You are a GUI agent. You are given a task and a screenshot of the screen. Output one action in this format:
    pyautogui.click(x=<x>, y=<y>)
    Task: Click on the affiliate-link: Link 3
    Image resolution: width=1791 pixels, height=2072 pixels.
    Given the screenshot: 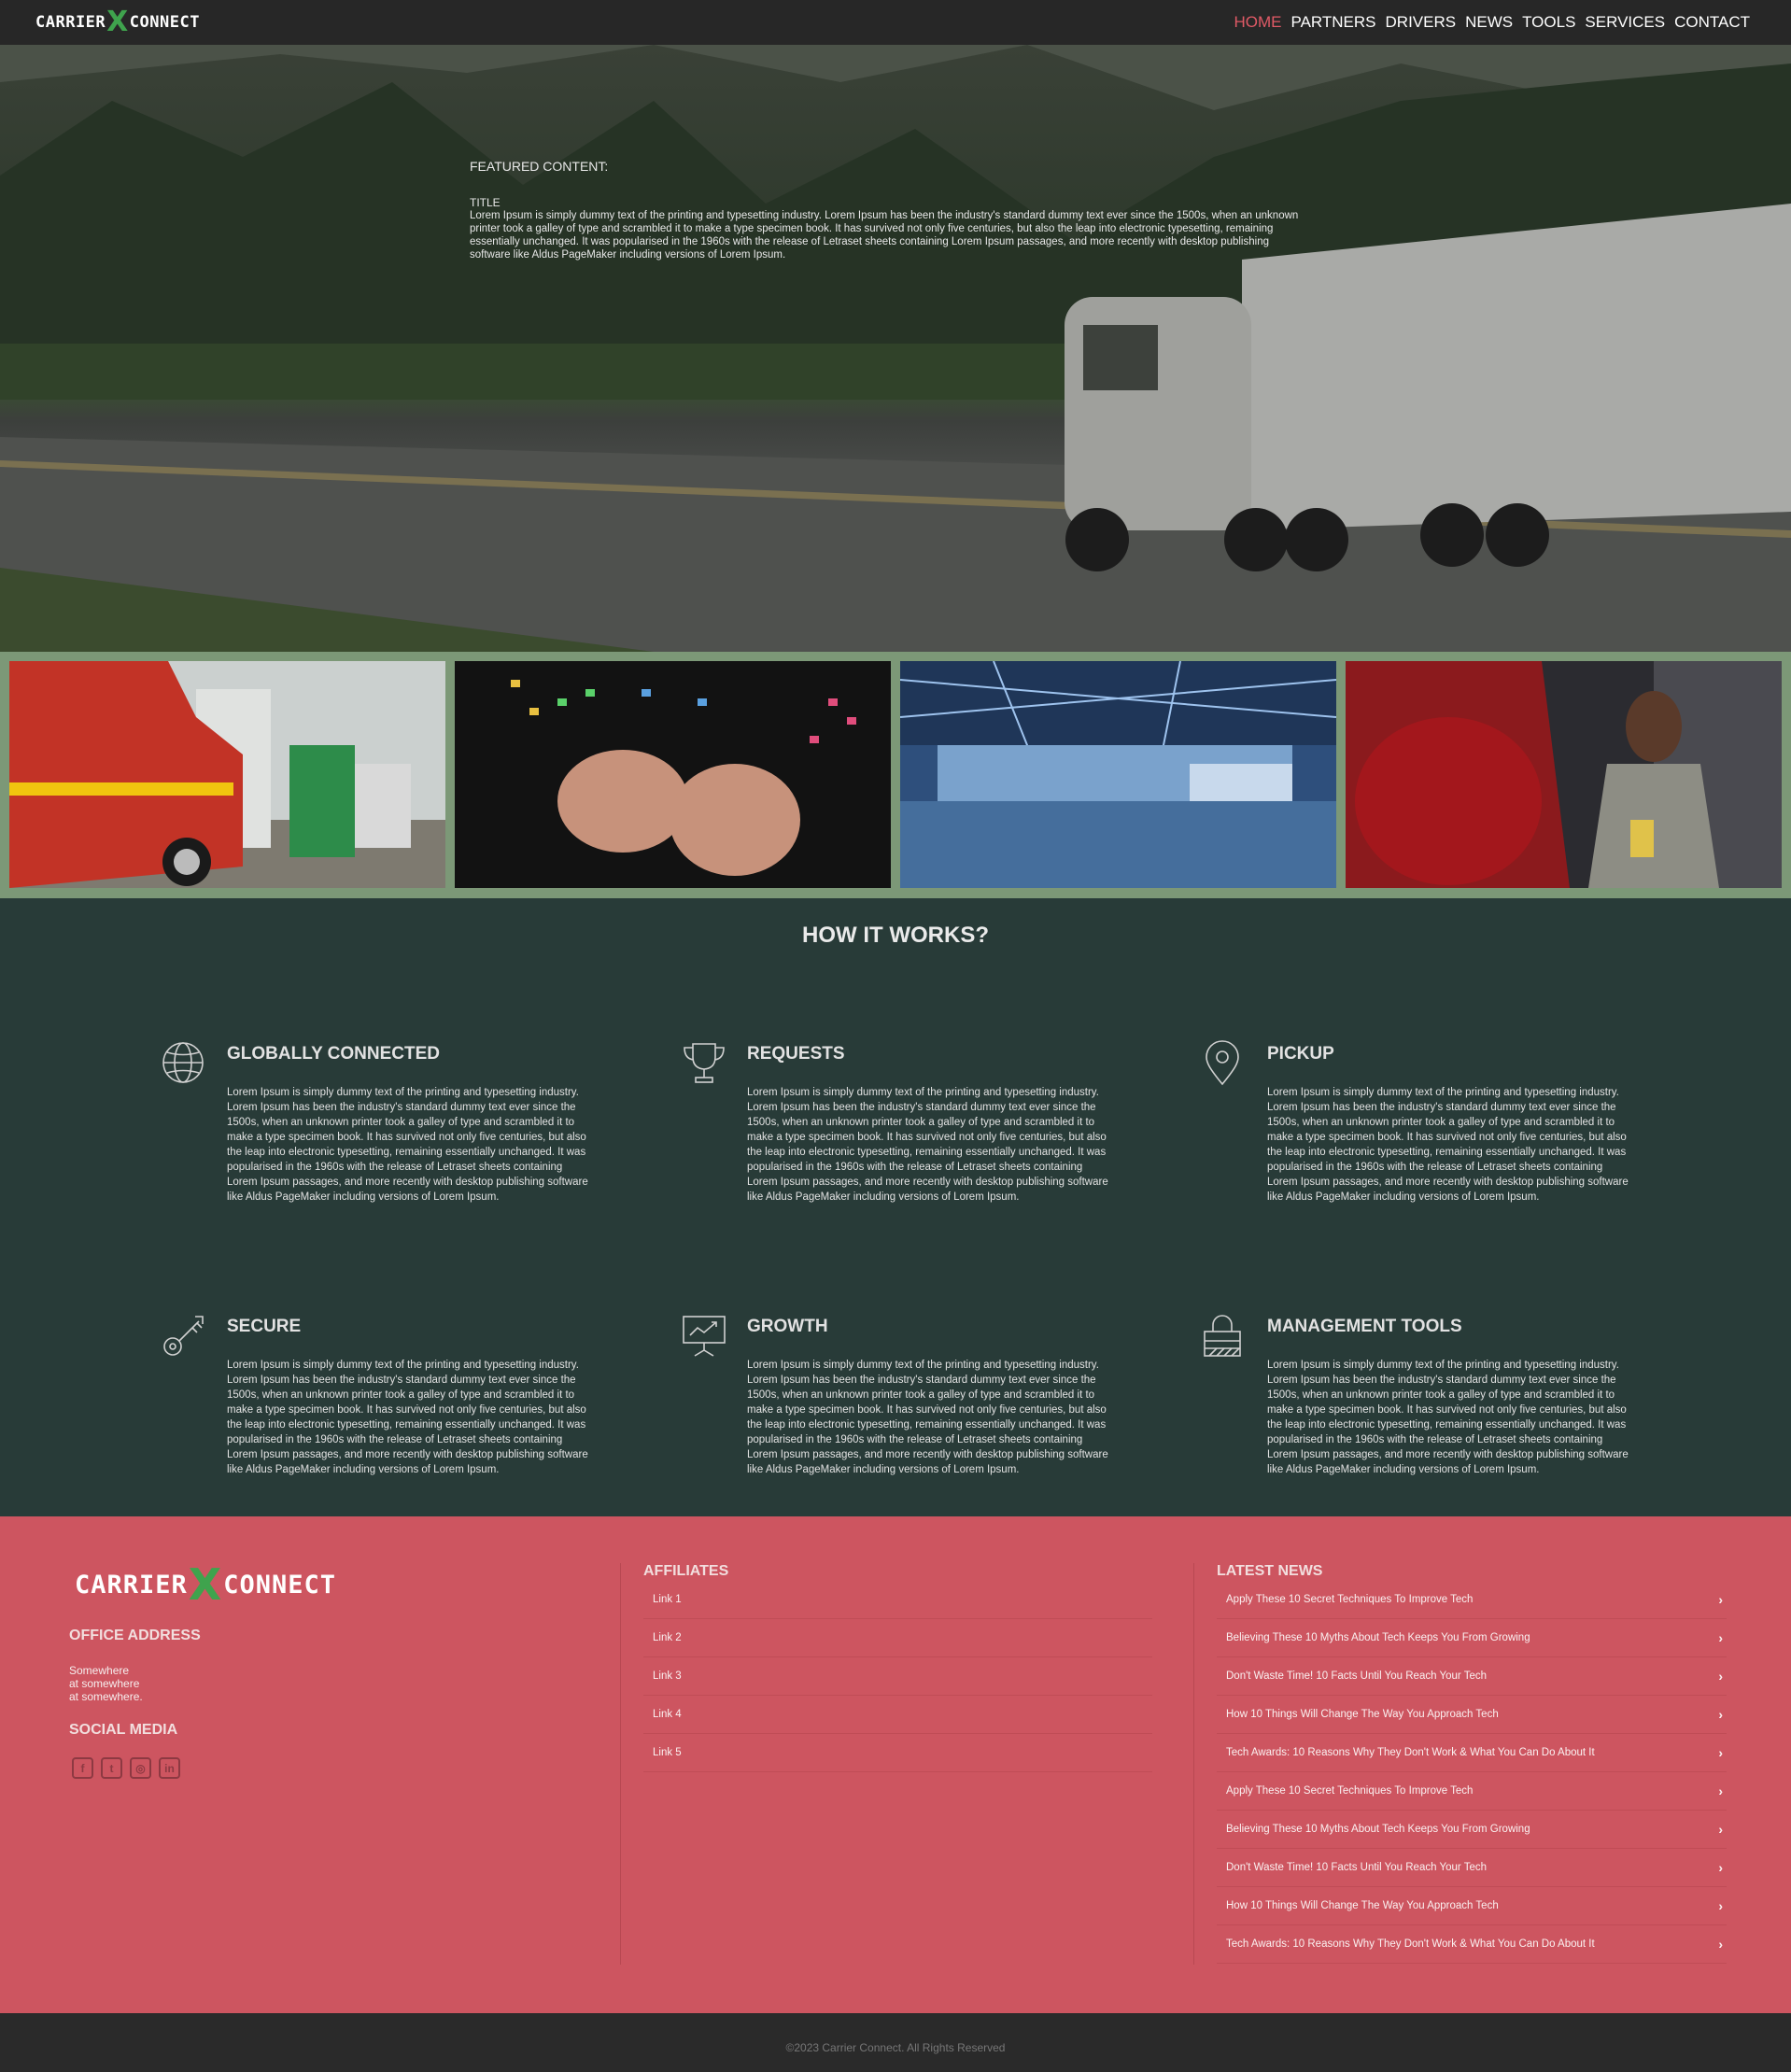 What is the action you would take?
    pyautogui.click(x=898, y=1676)
    